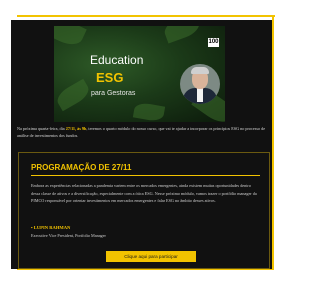  I want to click on photo-shirt, so click(200, 95).